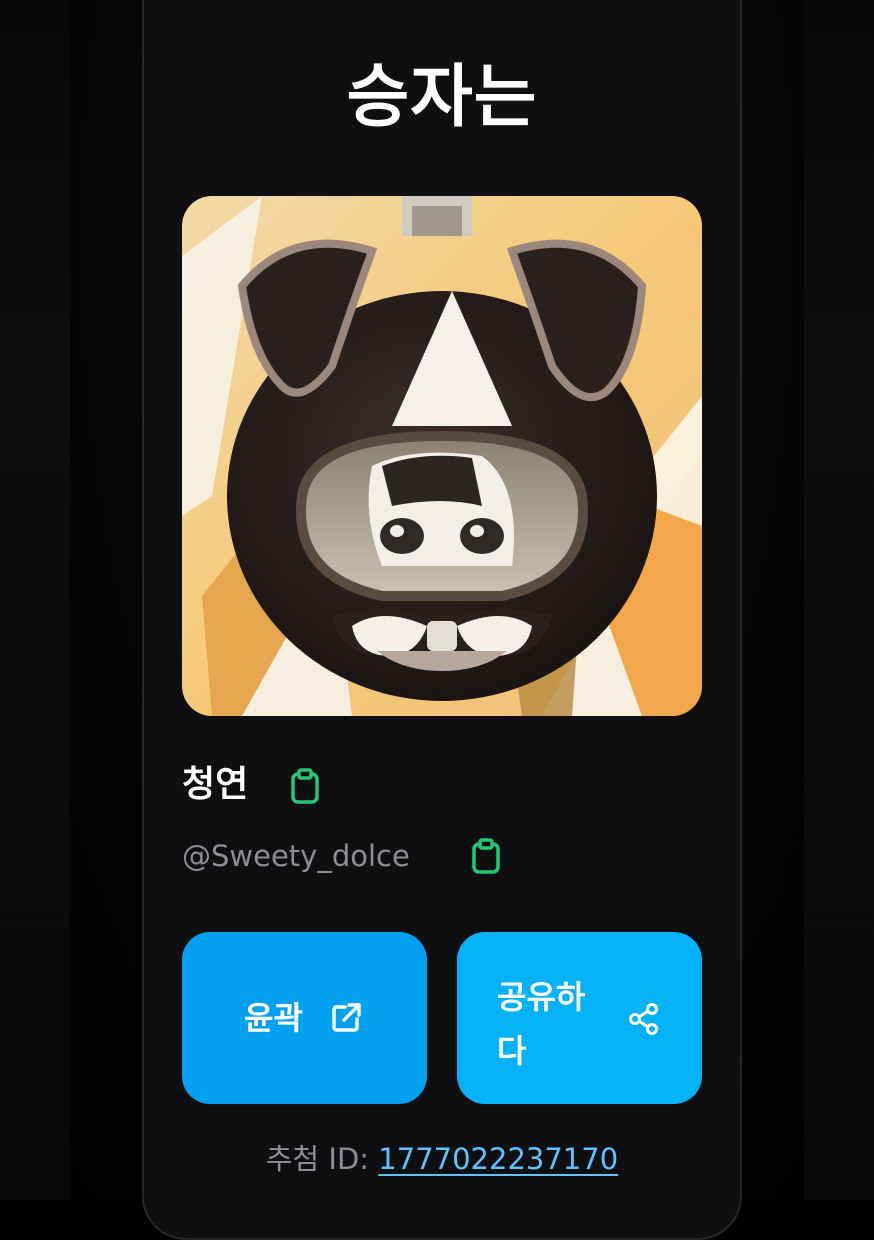  I want to click on winner-handle: @Sweety_dolce, so click(296, 856).